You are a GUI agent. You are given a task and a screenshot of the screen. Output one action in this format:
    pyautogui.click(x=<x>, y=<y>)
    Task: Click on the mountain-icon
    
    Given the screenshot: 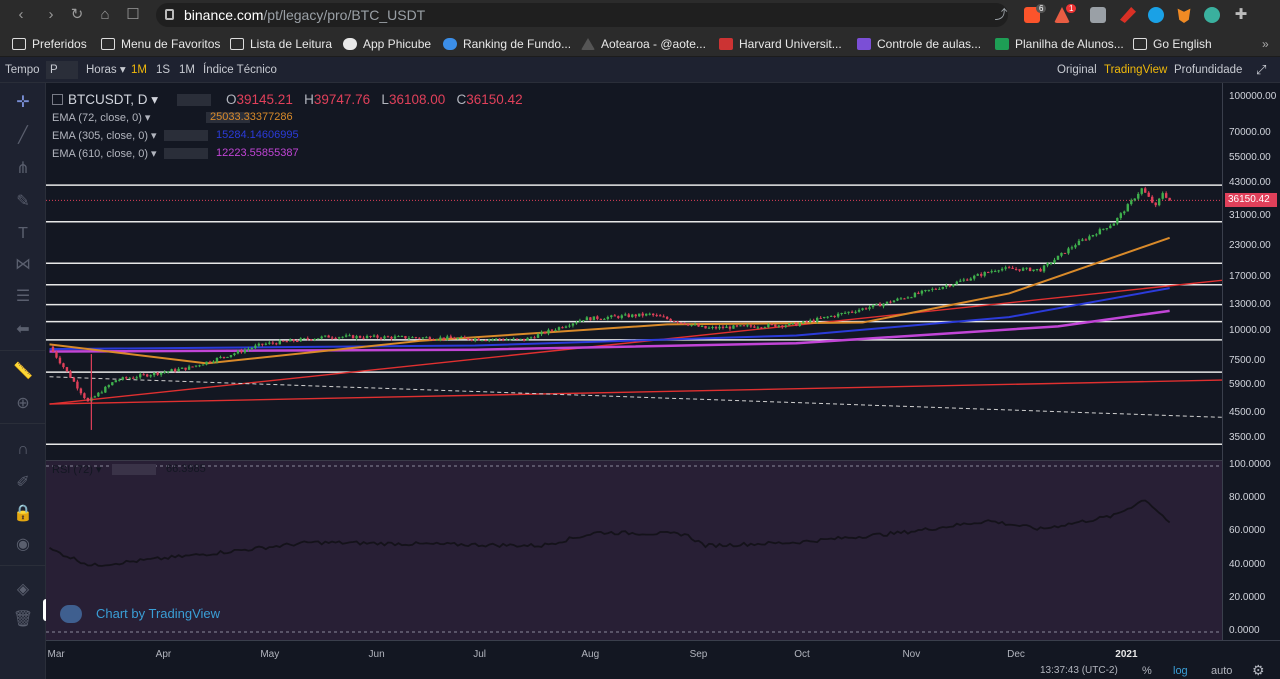 What is the action you would take?
    pyautogui.click(x=588, y=44)
    